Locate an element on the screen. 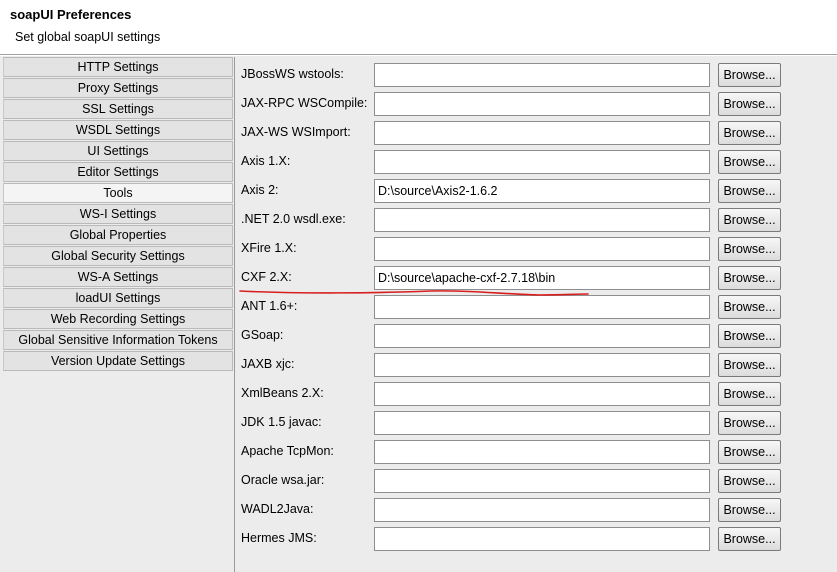  tab-web-recording-settings: Web Recording Settings is located at coordinates (118, 319).